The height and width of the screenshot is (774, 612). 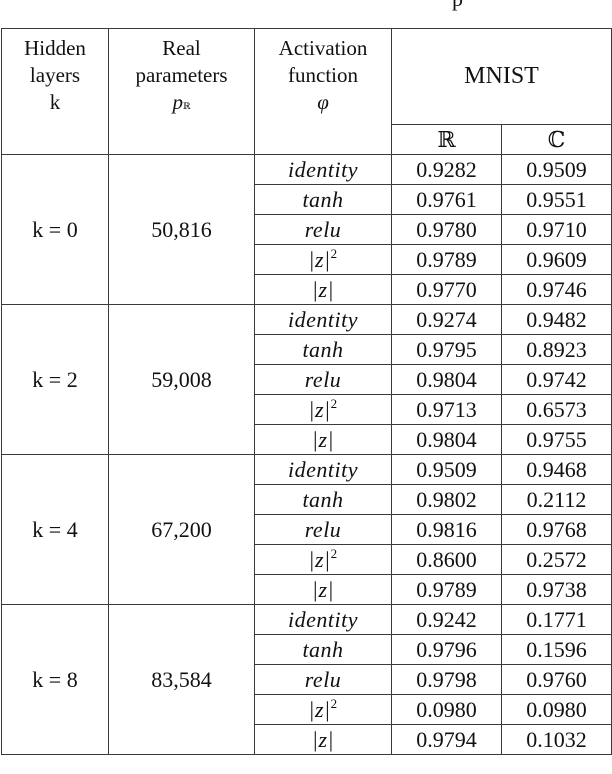 I want to click on real-accuracy-cell: 0.9816, so click(x=446, y=529).